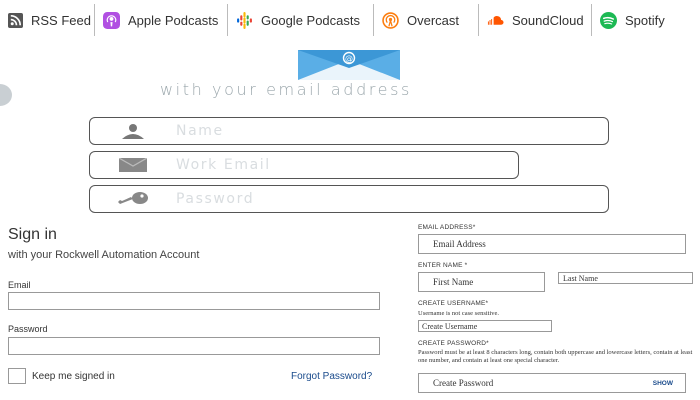 This screenshot has height=400, width=700. Describe the element at coordinates (453, 303) in the screenshot. I see `register-username-label: CREATE USERNAME*` at that location.